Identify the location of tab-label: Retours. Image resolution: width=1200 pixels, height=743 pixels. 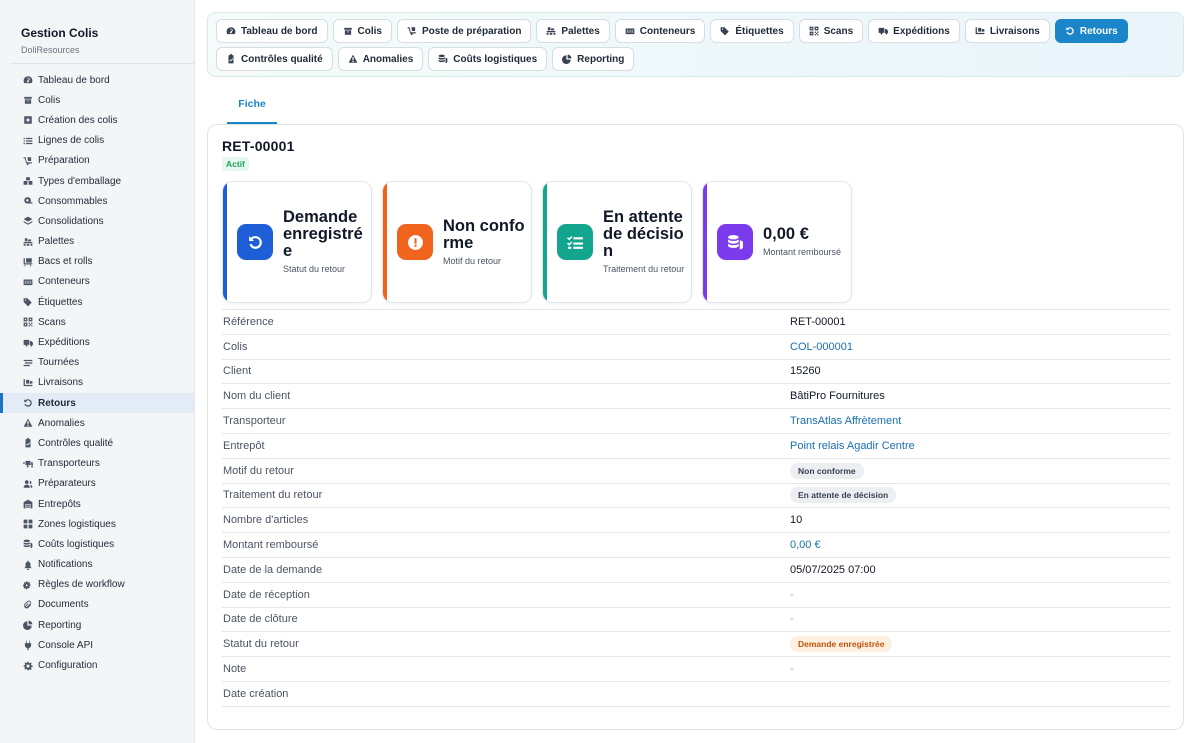
(1098, 31).